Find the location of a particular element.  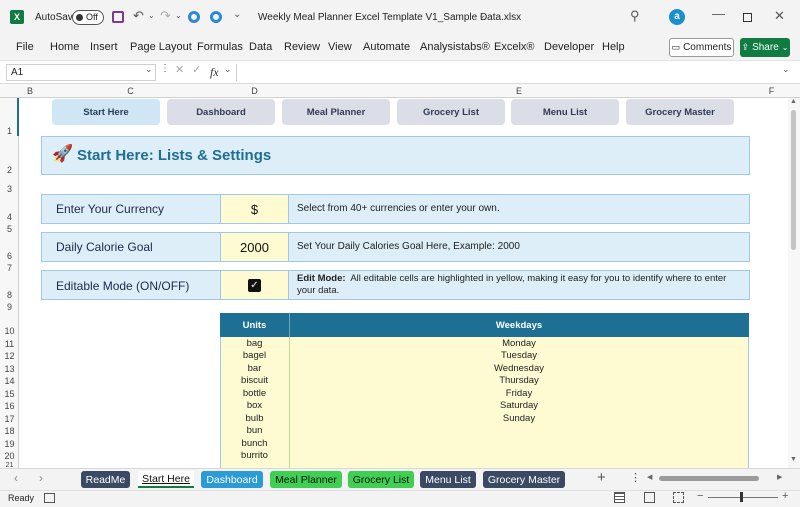

maximize-icon is located at coordinates (747, 17).